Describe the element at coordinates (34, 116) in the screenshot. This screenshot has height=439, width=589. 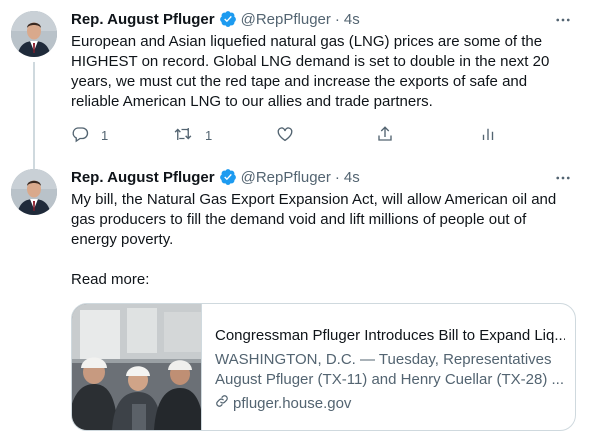
I see `thread-connector` at that location.